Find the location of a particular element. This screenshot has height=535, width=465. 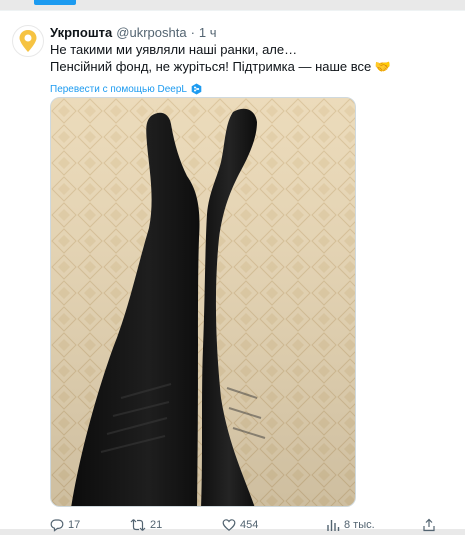

share-button is located at coordinates (429, 525).